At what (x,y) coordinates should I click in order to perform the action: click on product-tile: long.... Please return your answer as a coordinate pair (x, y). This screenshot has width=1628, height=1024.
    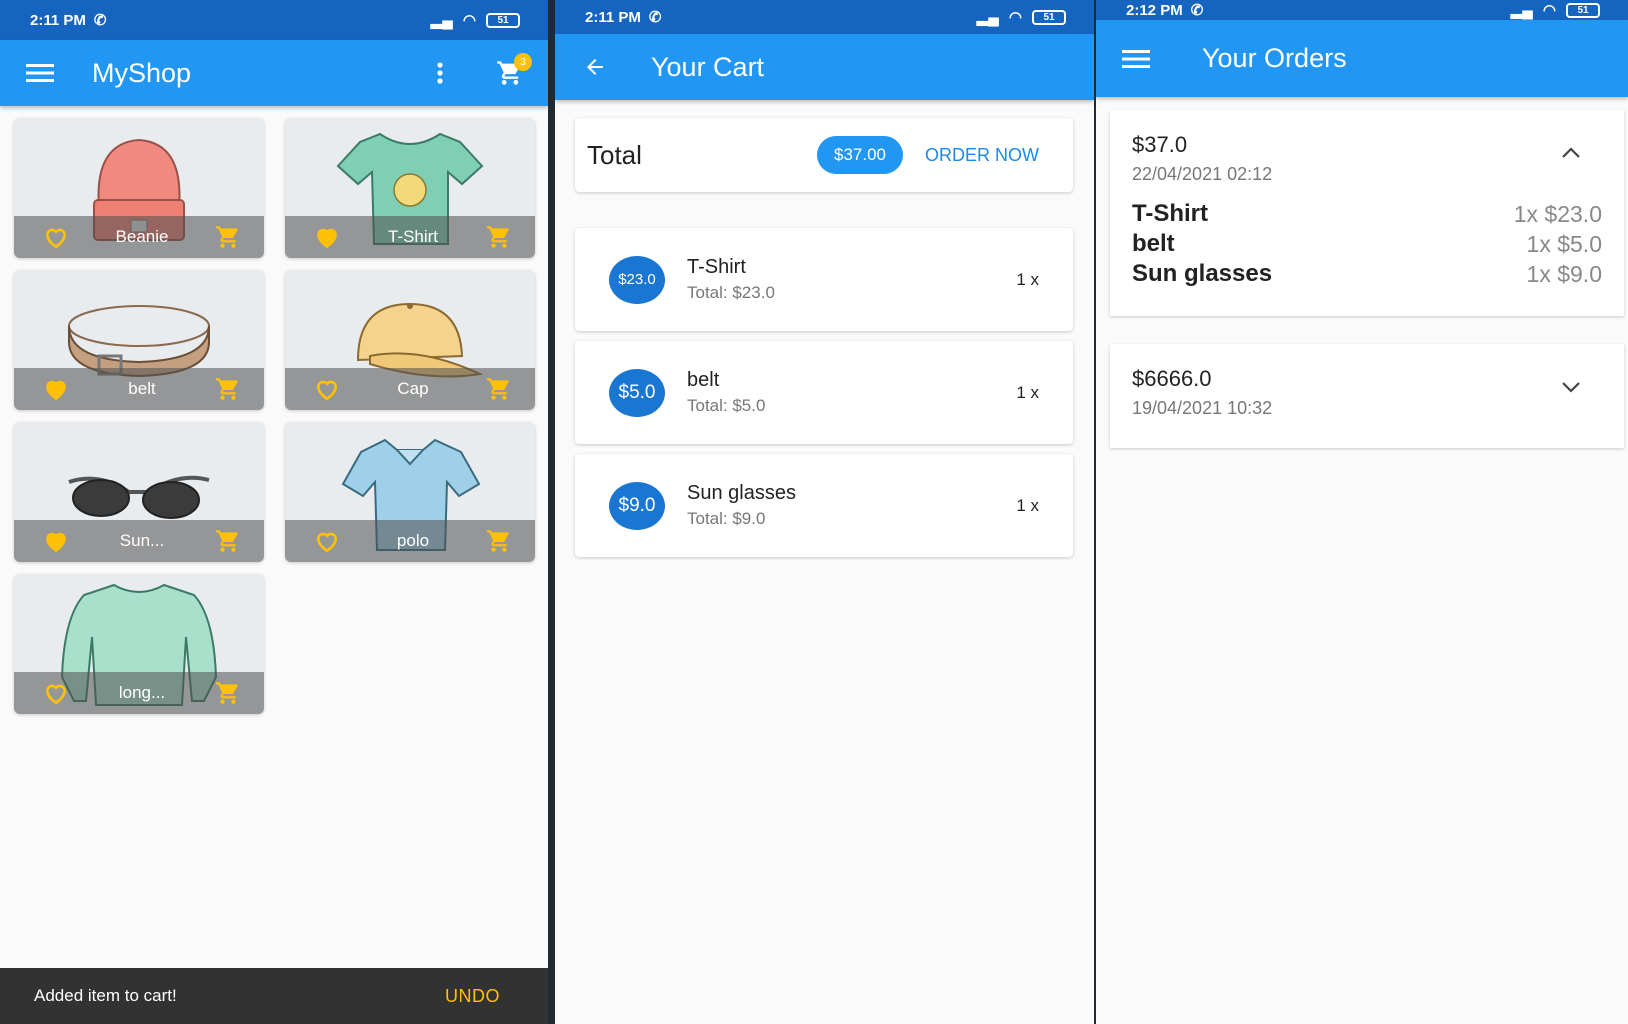
    Looking at the image, I should click on (139, 644).